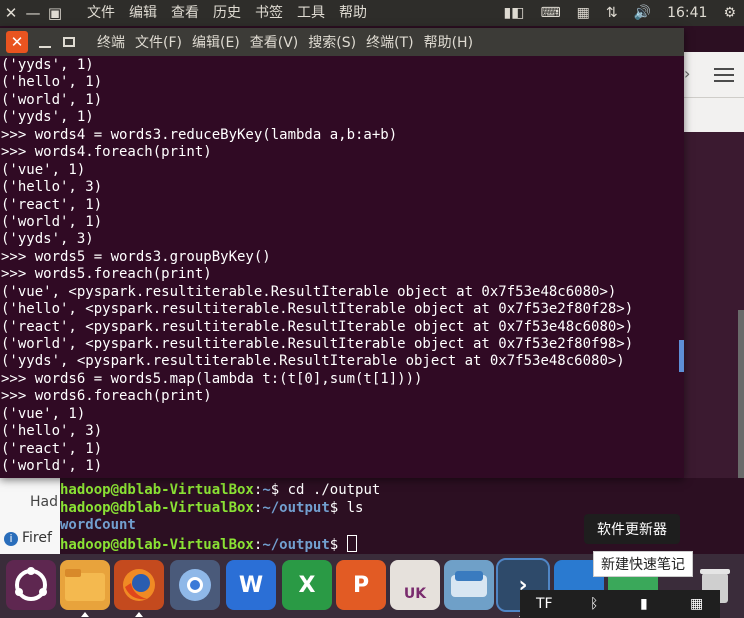 This screenshot has height=618, width=744. I want to click on maximize-icon: ▣, so click(55, 13).